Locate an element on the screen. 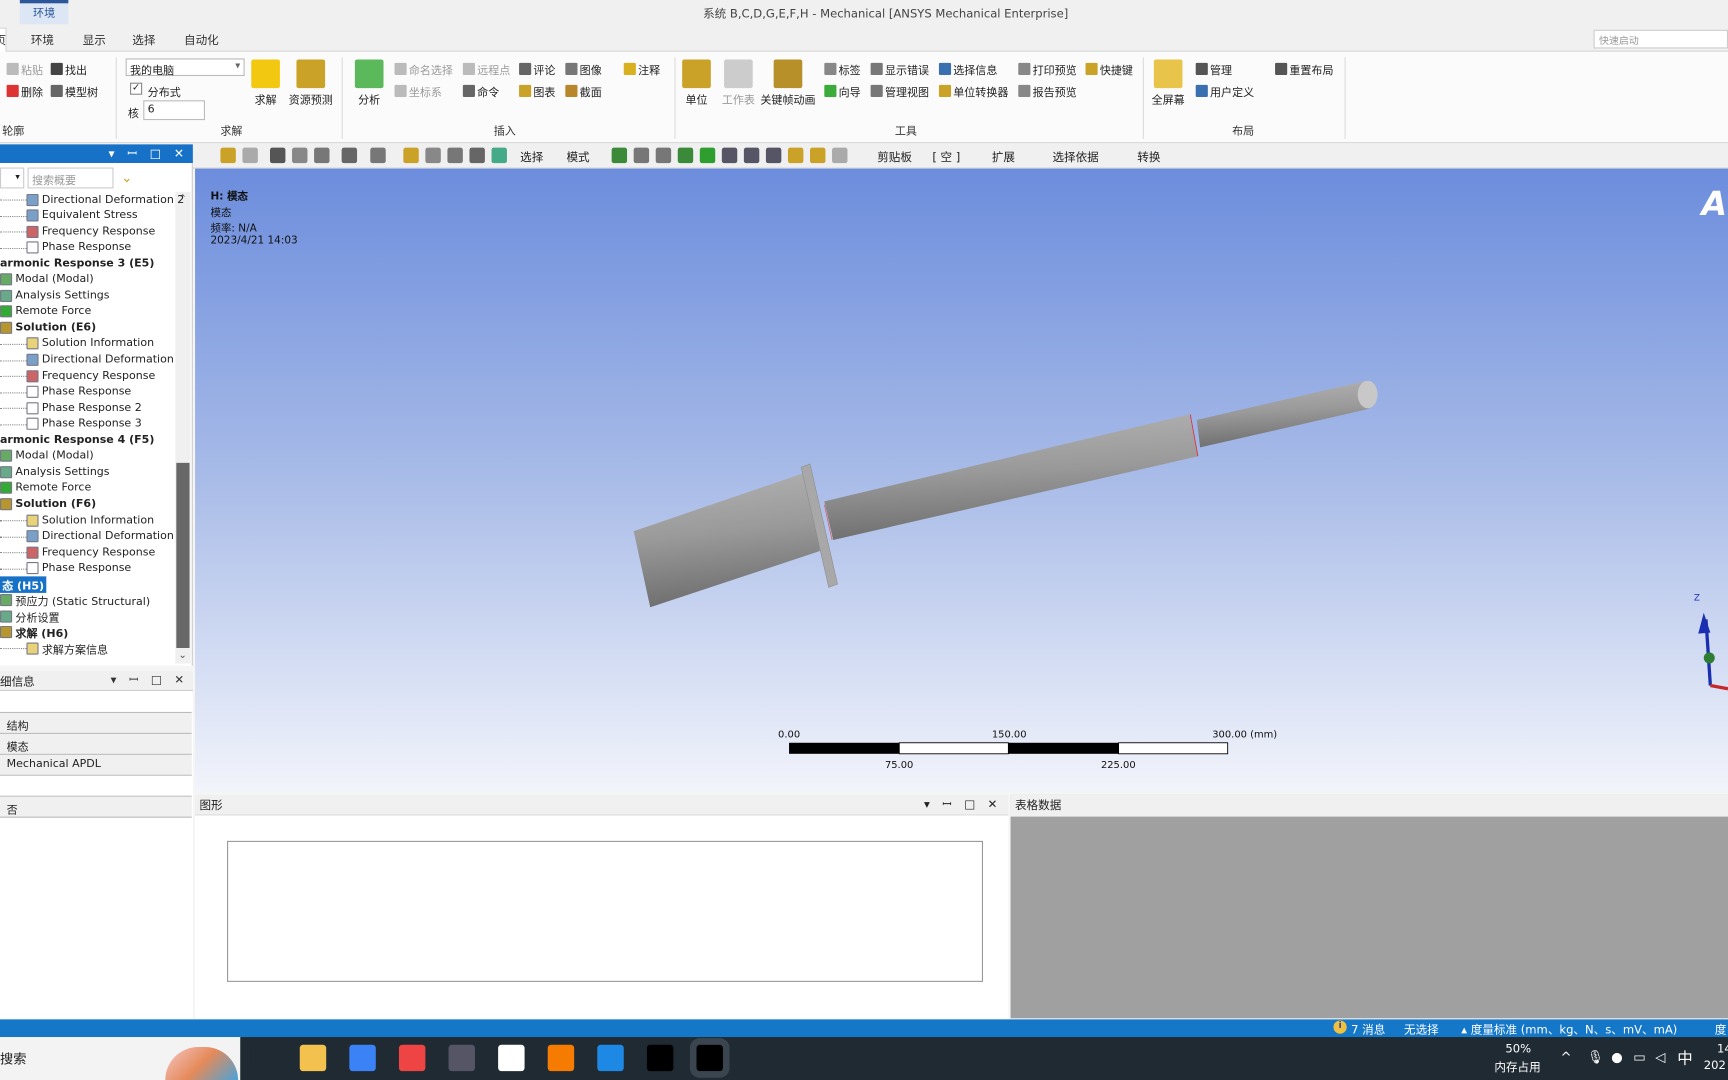  details-row: 结构 is located at coordinates (96, 723).